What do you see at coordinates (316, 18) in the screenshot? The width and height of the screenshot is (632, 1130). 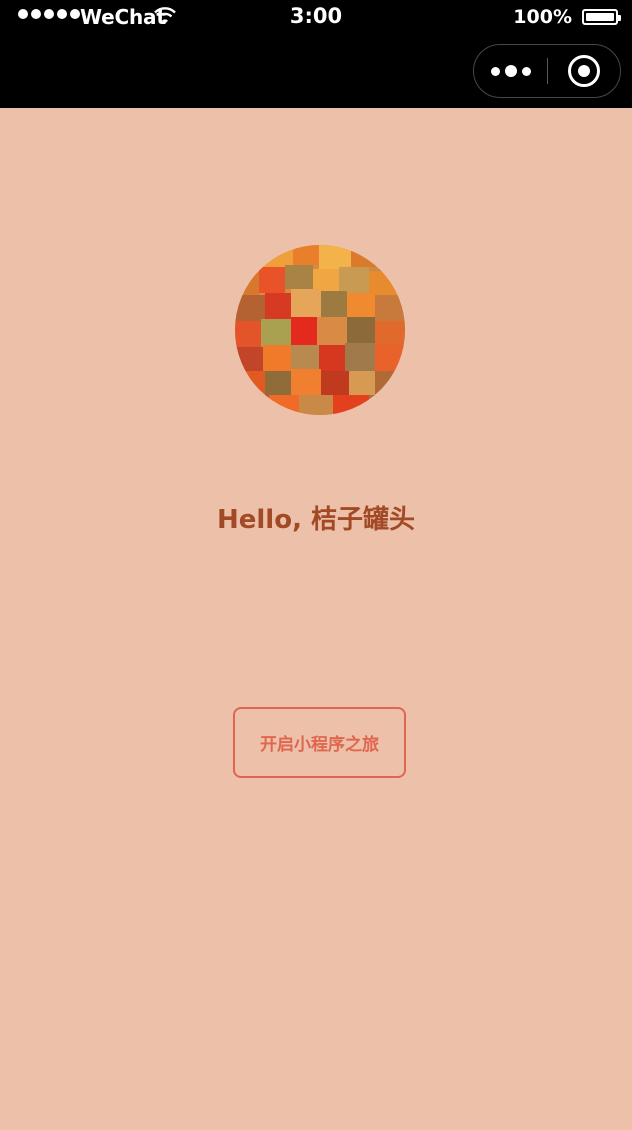 I see `status-bar: WeChat 3:00 100%` at bounding box center [316, 18].